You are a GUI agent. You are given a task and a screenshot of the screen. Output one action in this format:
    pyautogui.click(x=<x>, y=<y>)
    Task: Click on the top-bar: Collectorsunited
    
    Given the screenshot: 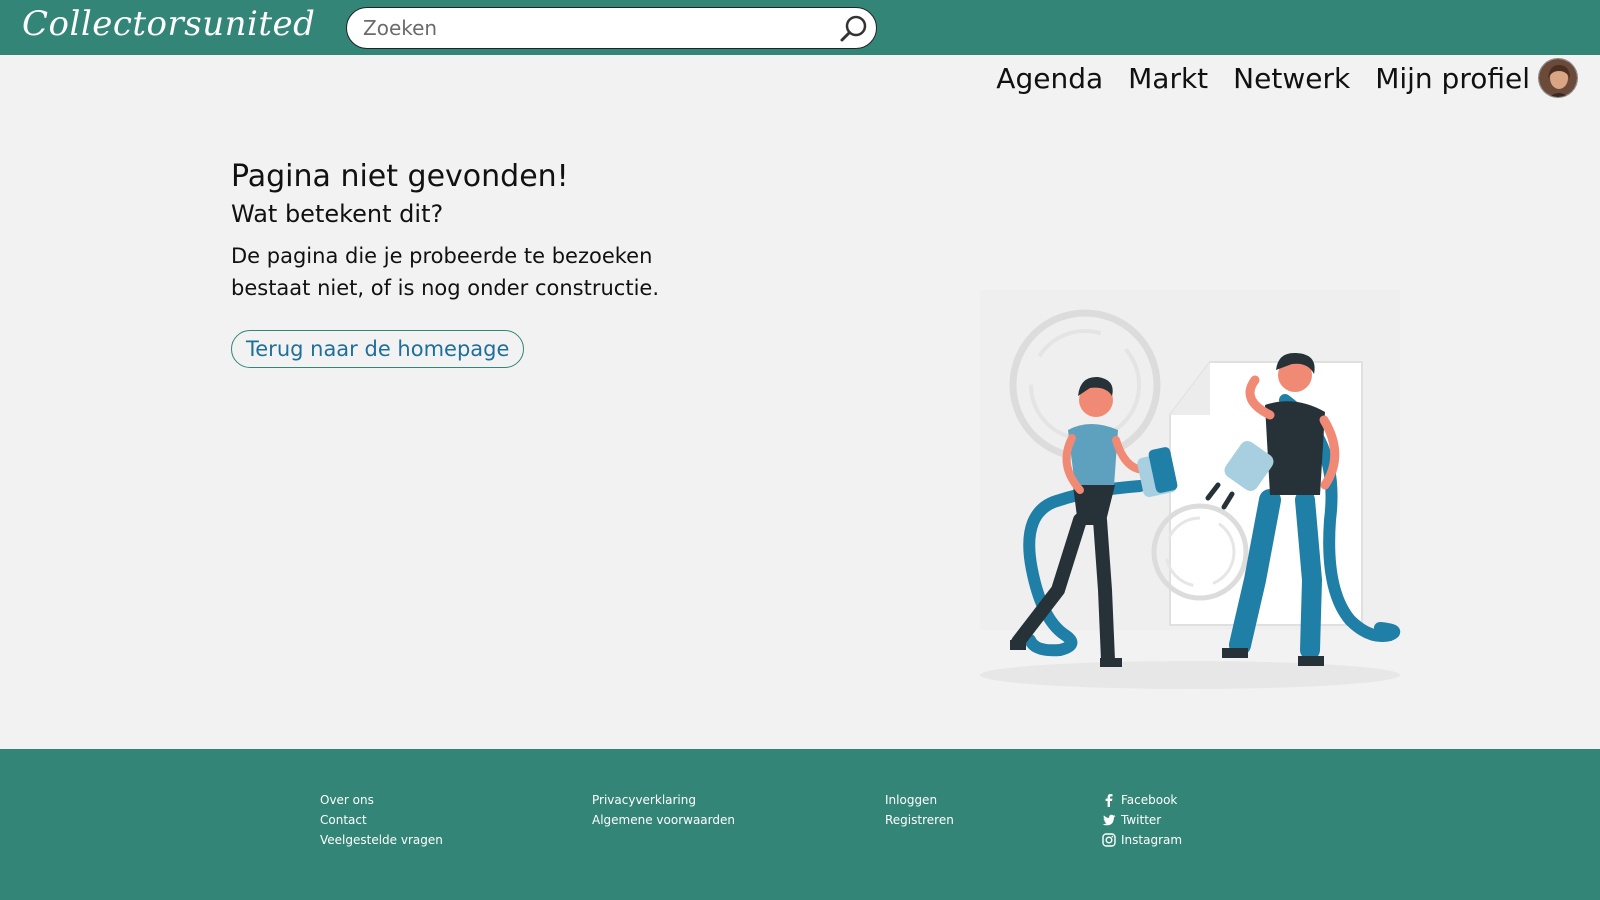 What is the action you would take?
    pyautogui.click(x=800, y=27)
    